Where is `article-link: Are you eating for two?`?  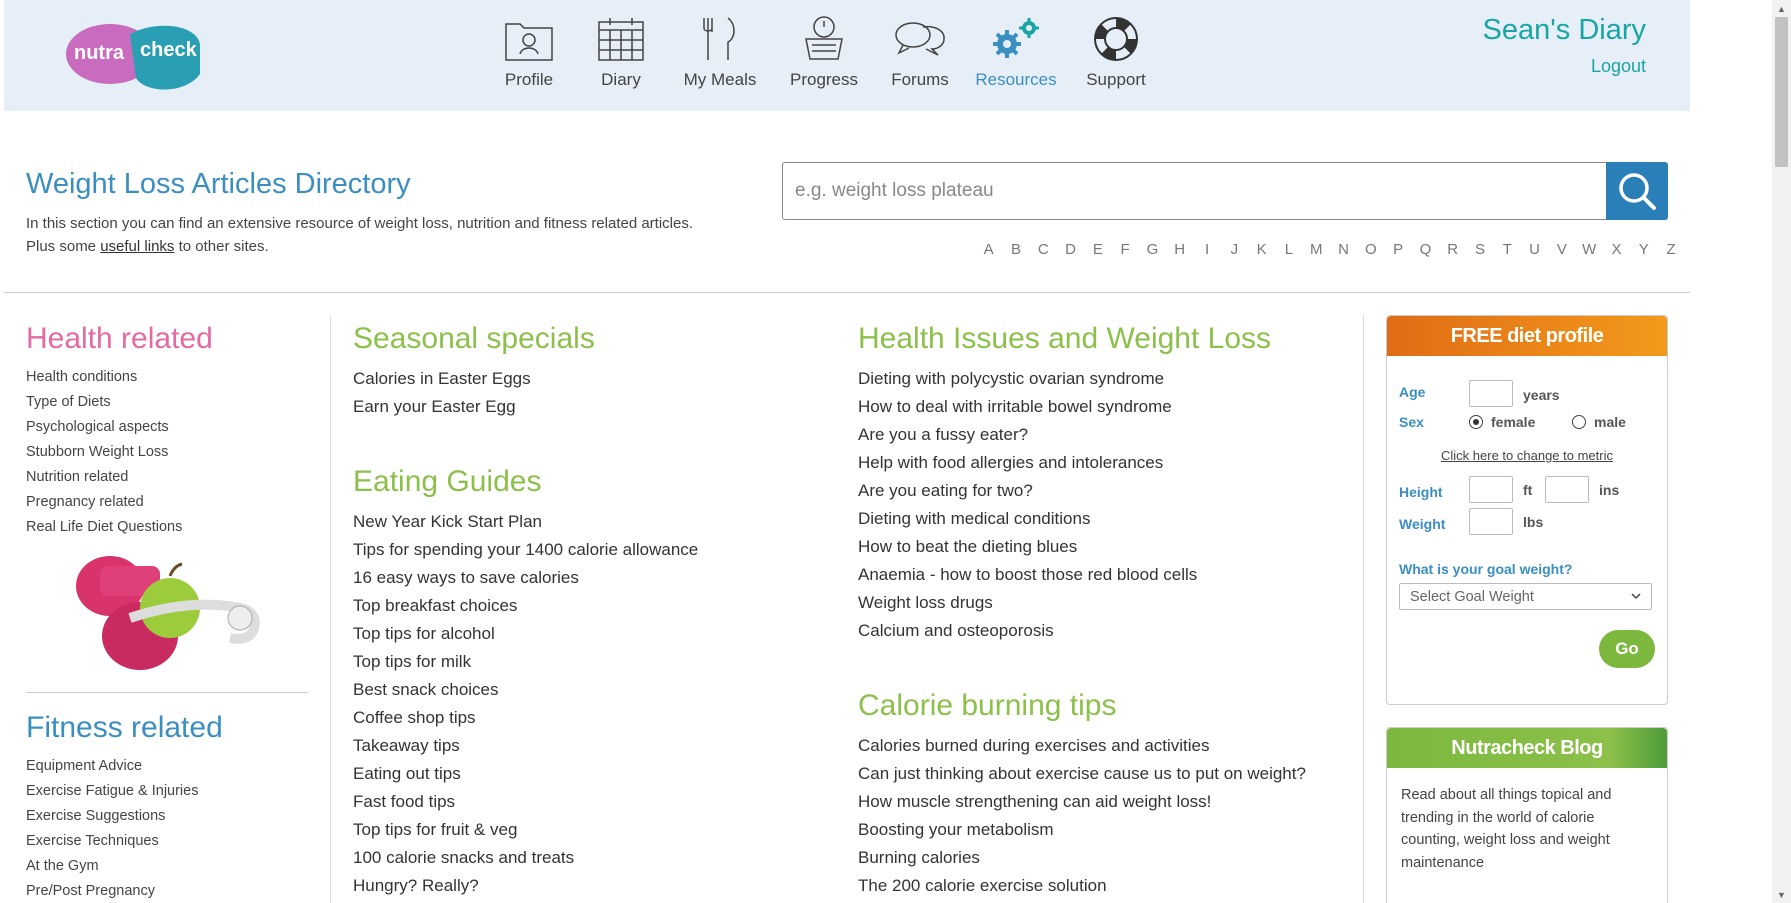
article-link: Are you eating for two? is located at coordinates (1103, 491).